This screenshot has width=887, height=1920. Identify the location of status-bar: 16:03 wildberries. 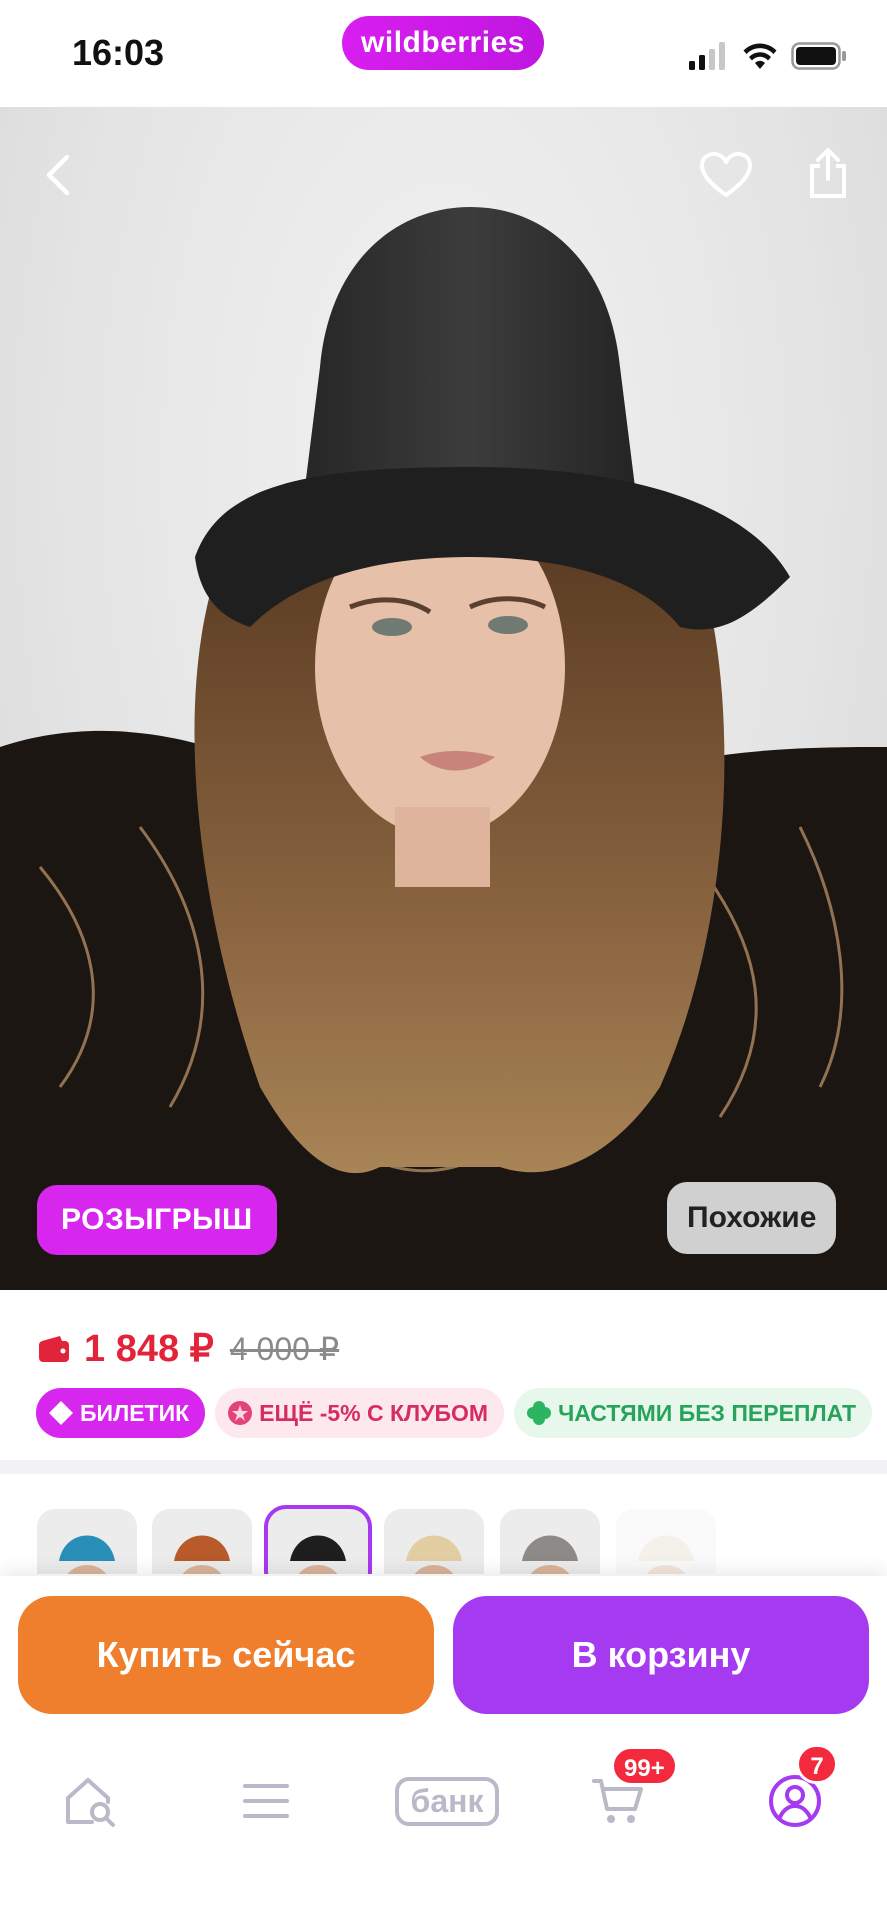
(443, 53).